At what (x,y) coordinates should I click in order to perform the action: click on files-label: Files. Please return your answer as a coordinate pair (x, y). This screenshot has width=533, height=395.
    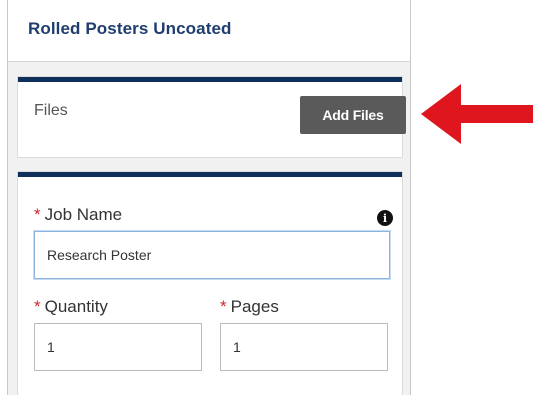
    Looking at the image, I should click on (51, 110).